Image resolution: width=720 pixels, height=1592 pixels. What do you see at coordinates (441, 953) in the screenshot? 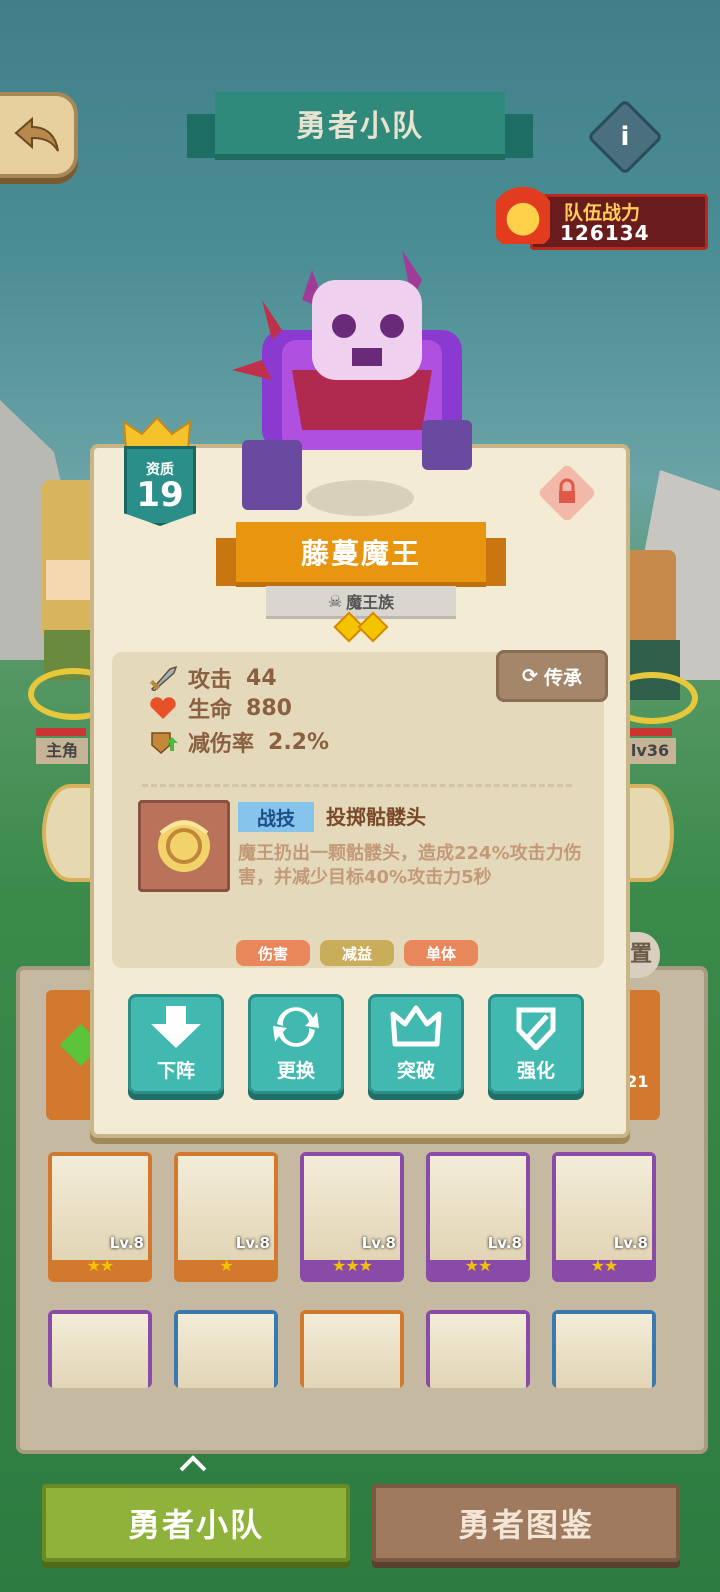
I see `skill-tag-single: 单体` at bounding box center [441, 953].